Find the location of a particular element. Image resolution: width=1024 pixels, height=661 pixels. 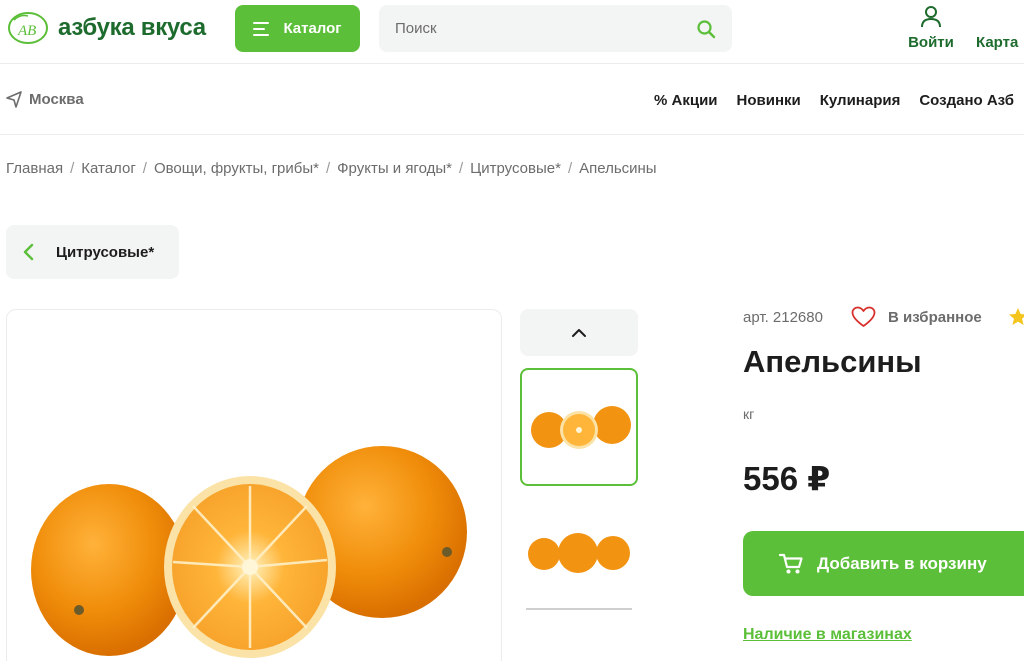

chevron-up-icon is located at coordinates (579, 333).